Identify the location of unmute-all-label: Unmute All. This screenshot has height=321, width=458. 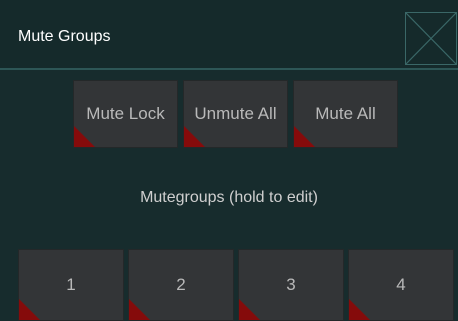
(235, 113).